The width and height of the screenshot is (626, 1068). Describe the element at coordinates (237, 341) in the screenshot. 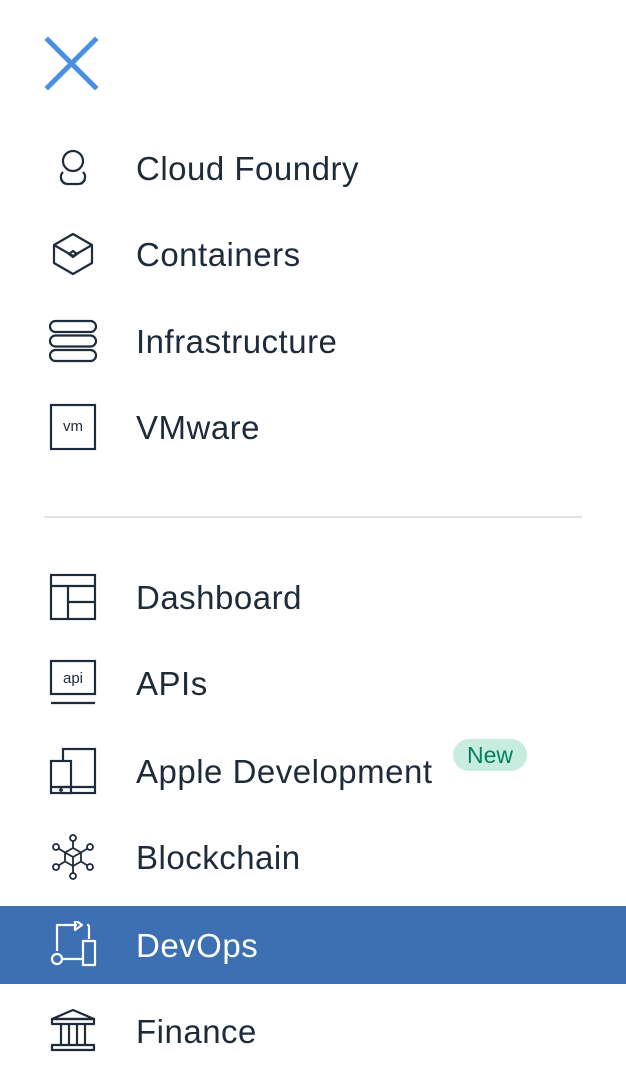

I see `menu-item-label: Infrastructure` at that location.